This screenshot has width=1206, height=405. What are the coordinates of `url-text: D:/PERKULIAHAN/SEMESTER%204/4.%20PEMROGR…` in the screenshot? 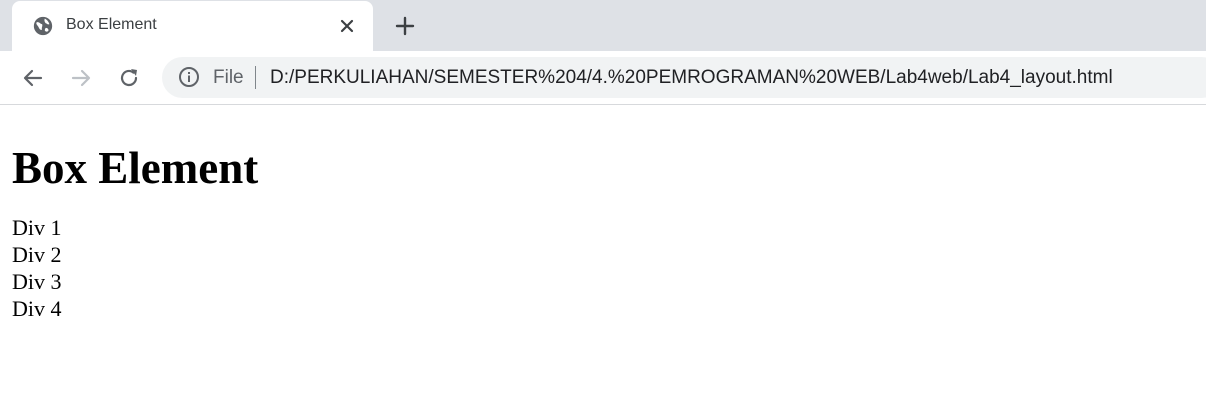 It's located at (691, 78).